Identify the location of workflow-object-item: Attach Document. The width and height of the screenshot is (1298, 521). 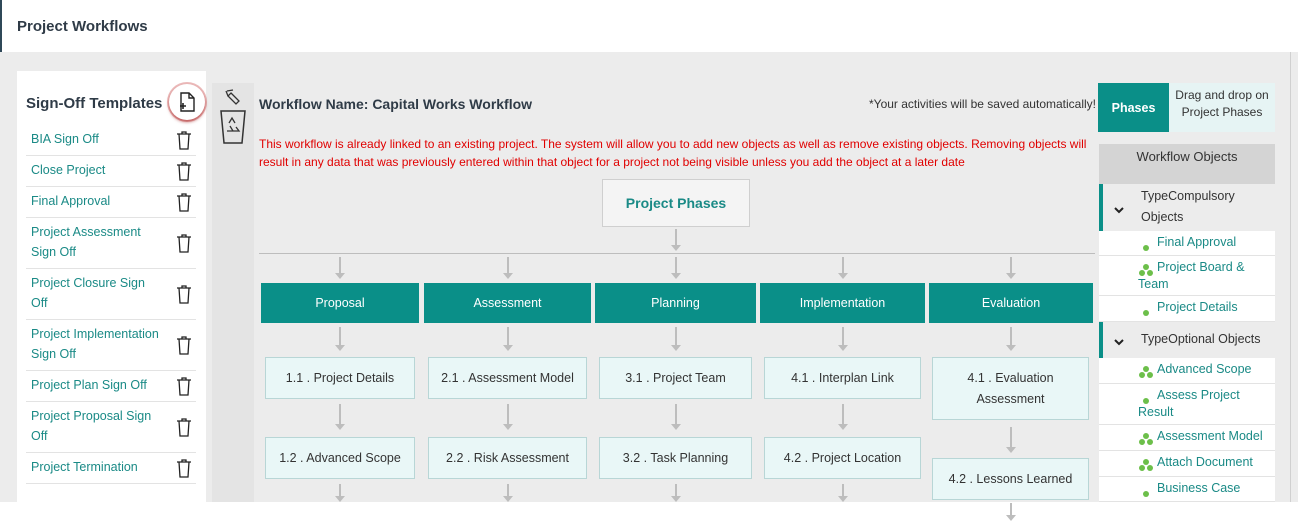
(1187, 464).